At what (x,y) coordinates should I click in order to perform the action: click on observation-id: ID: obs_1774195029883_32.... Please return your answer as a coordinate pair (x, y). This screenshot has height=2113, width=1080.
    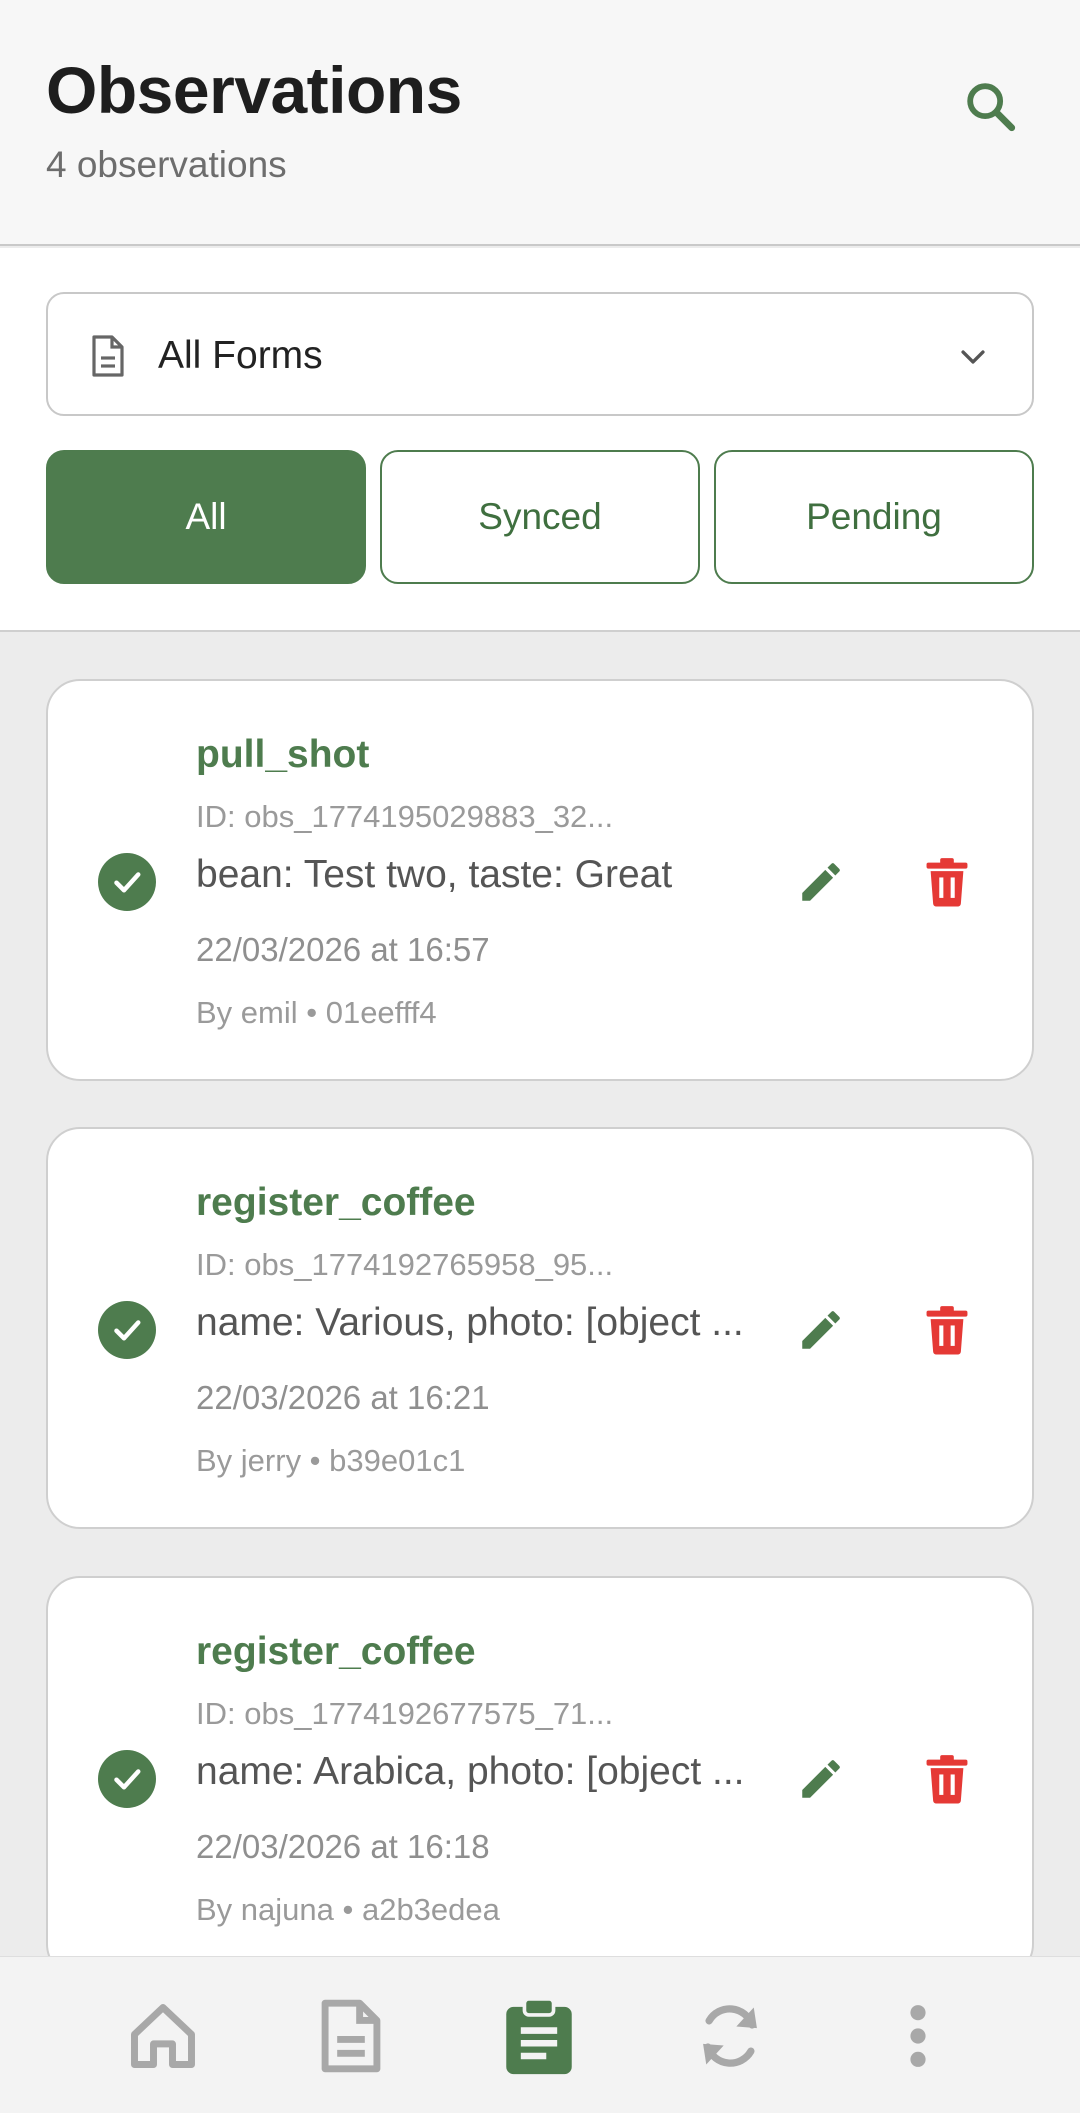
    Looking at the image, I should click on (405, 816).